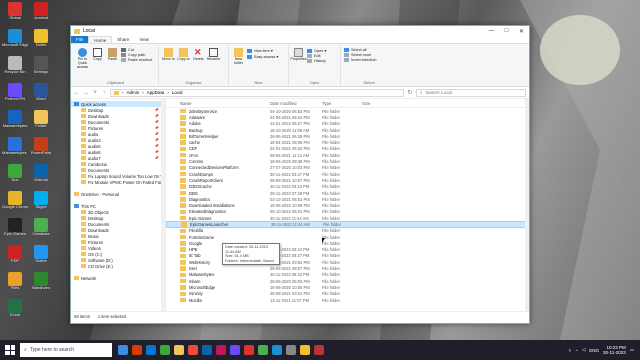  Describe the element at coordinates (41, 124) in the screenshot. I see `desktop-shortcut: Folder` at that location.